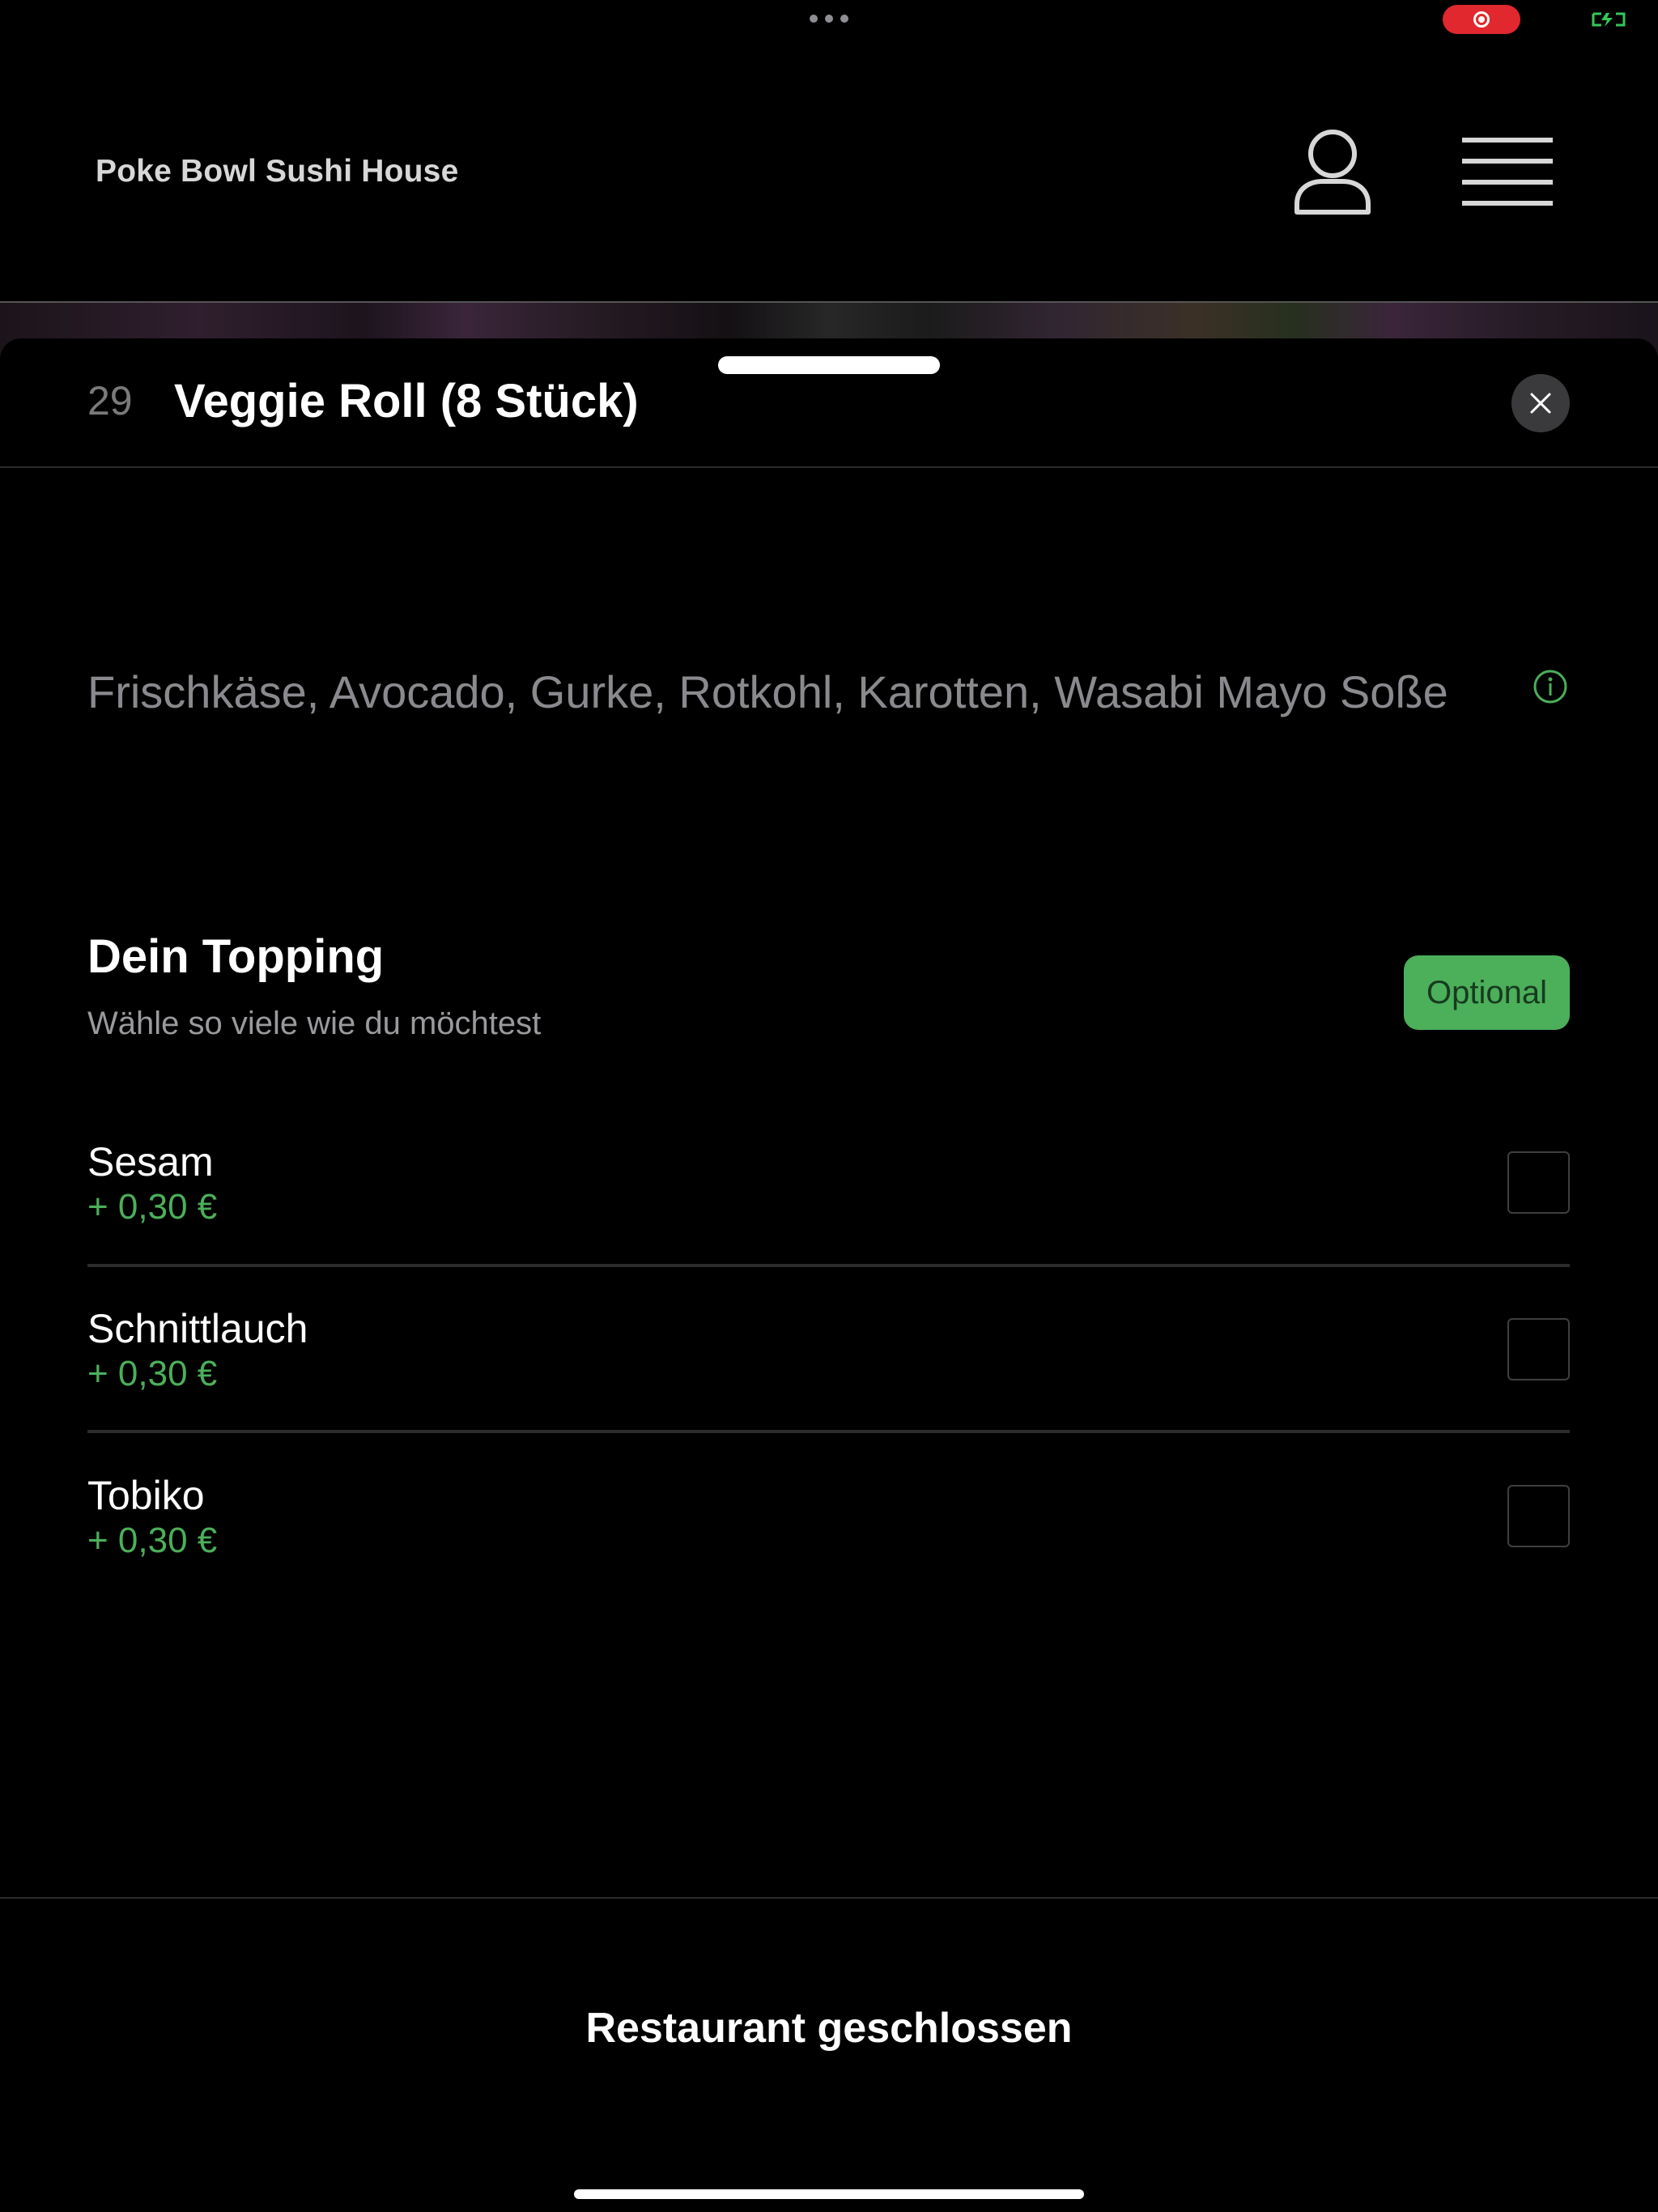 This screenshot has width=1658, height=2212. I want to click on hamburger-menu-icon, so click(1507, 170).